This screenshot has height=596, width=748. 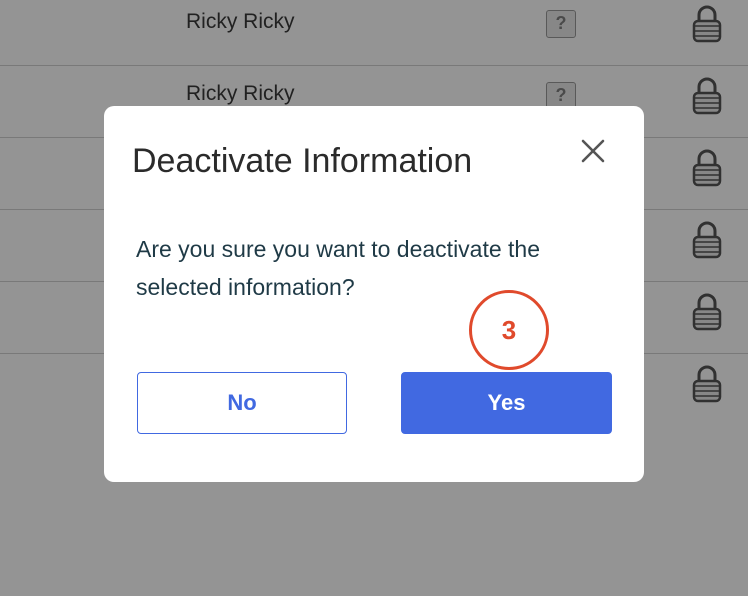 I want to click on no-button: No, so click(x=242, y=403).